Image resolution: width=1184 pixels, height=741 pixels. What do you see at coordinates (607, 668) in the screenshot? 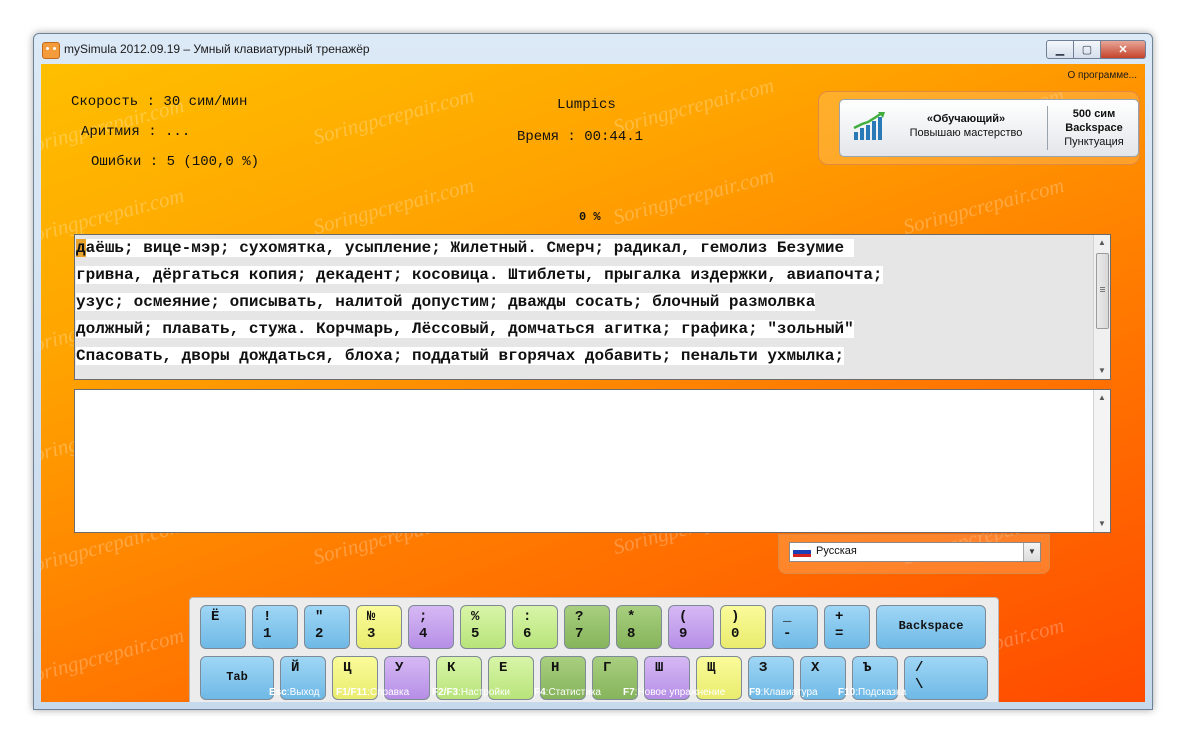
I see `key-top-label: Г` at bounding box center [607, 668].